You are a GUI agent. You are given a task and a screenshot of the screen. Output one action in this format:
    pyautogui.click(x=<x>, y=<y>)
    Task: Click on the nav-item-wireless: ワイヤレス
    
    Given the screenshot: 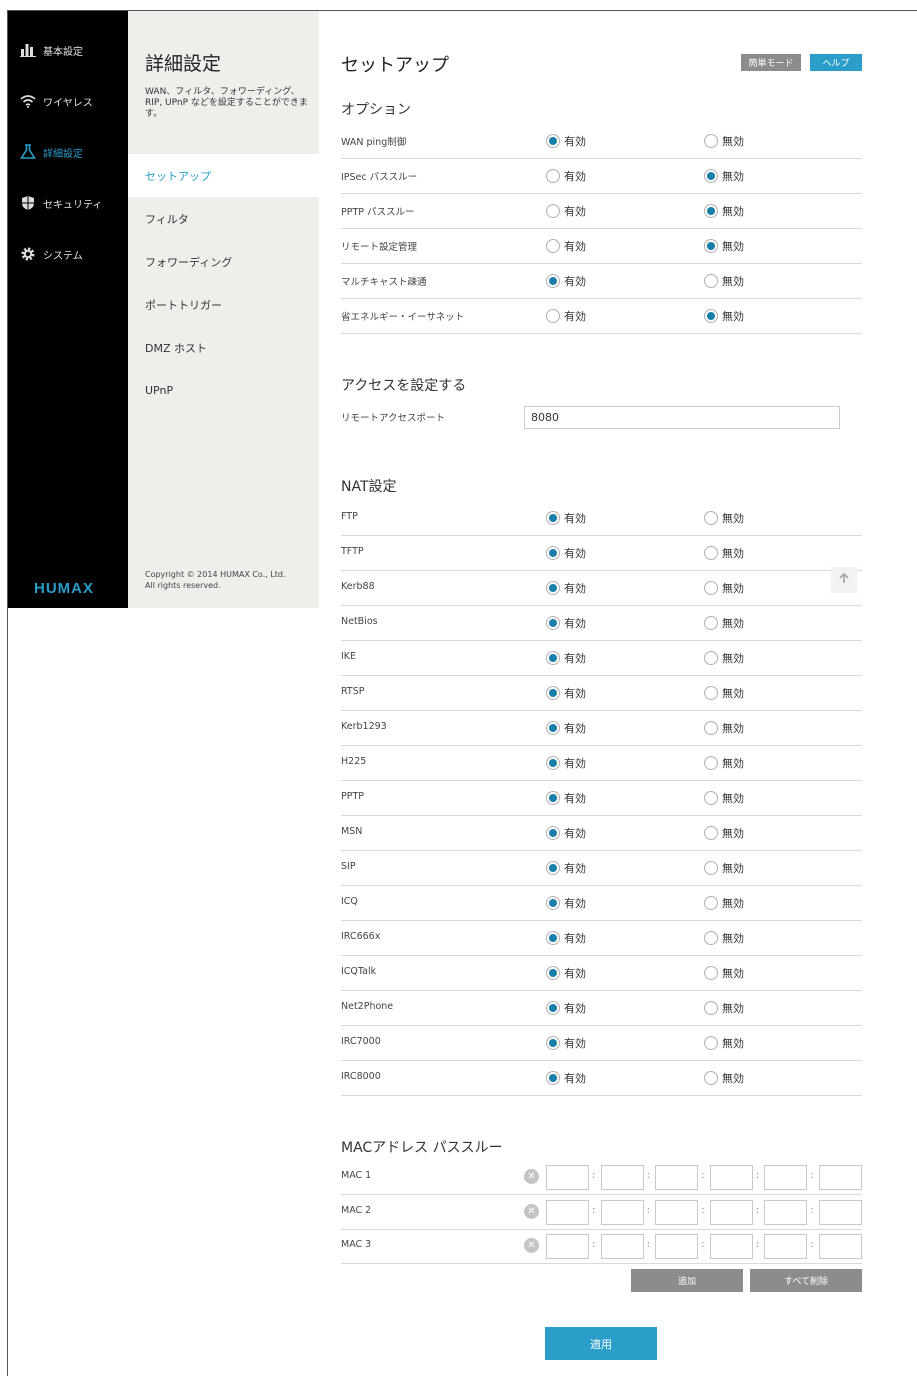 What is the action you would take?
    pyautogui.click(x=68, y=101)
    